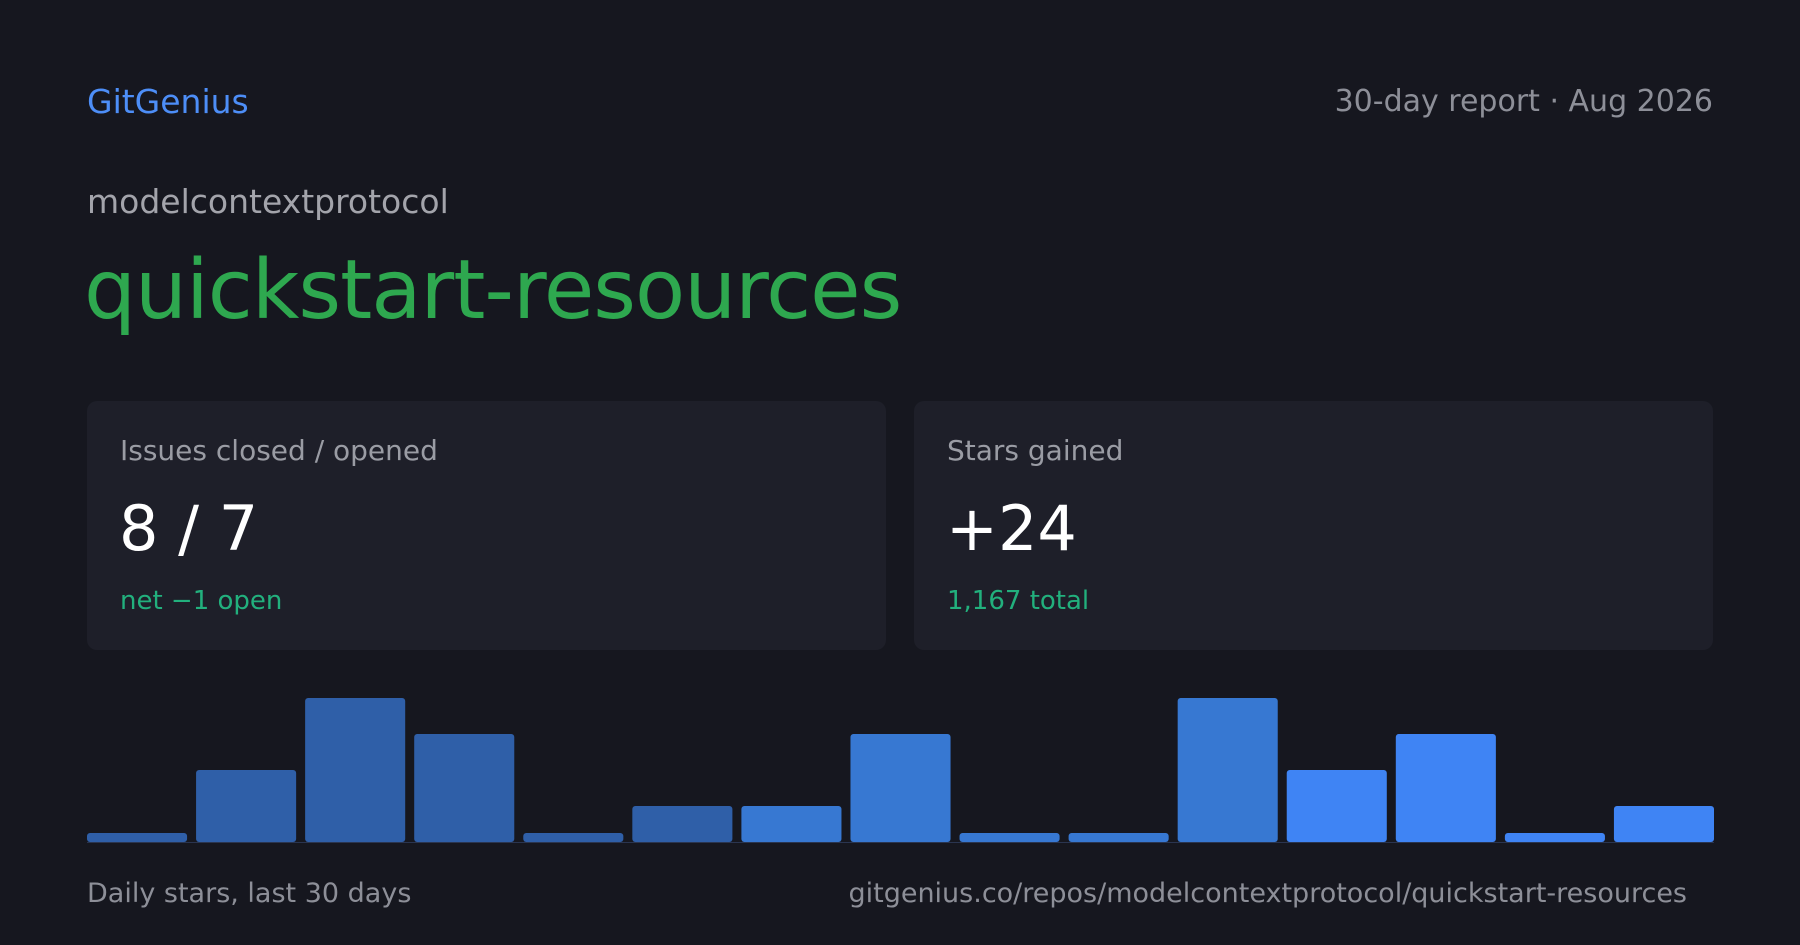 The height and width of the screenshot is (945, 1800). I want to click on issues-net: net −1 open, so click(201, 601).